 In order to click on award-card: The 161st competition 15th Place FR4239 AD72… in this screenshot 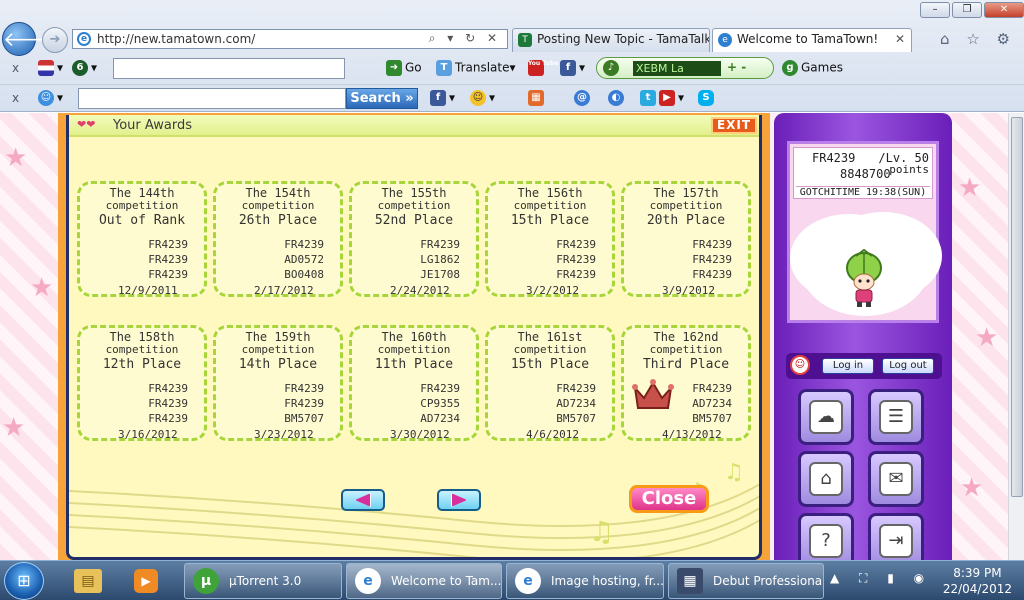, I will do `click(550, 383)`.